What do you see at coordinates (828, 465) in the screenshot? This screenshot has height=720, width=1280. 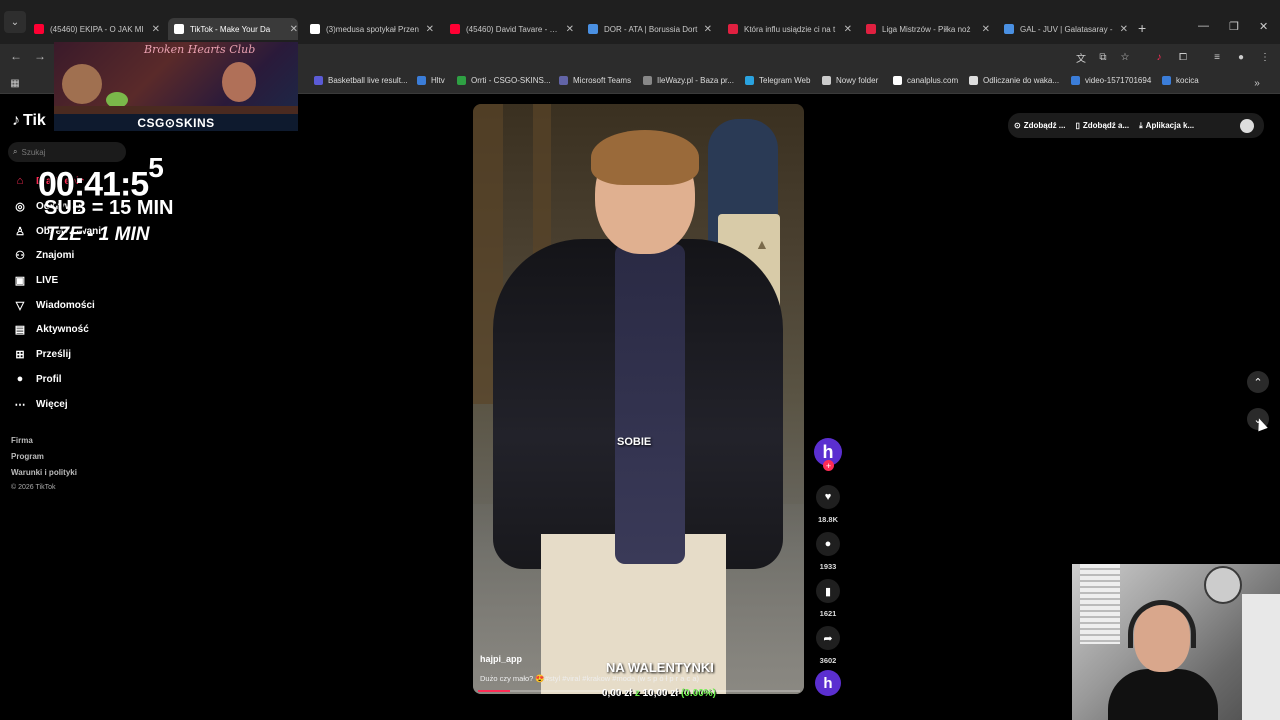 I see `follow-plus-icon: +` at bounding box center [828, 465].